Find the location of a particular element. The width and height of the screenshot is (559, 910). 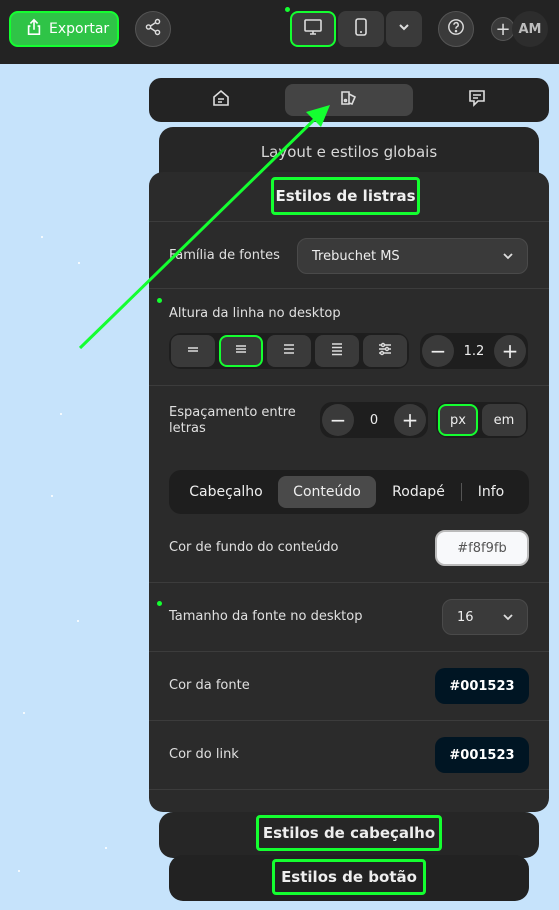

lines-compact-icon is located at coordinates (193, 351).